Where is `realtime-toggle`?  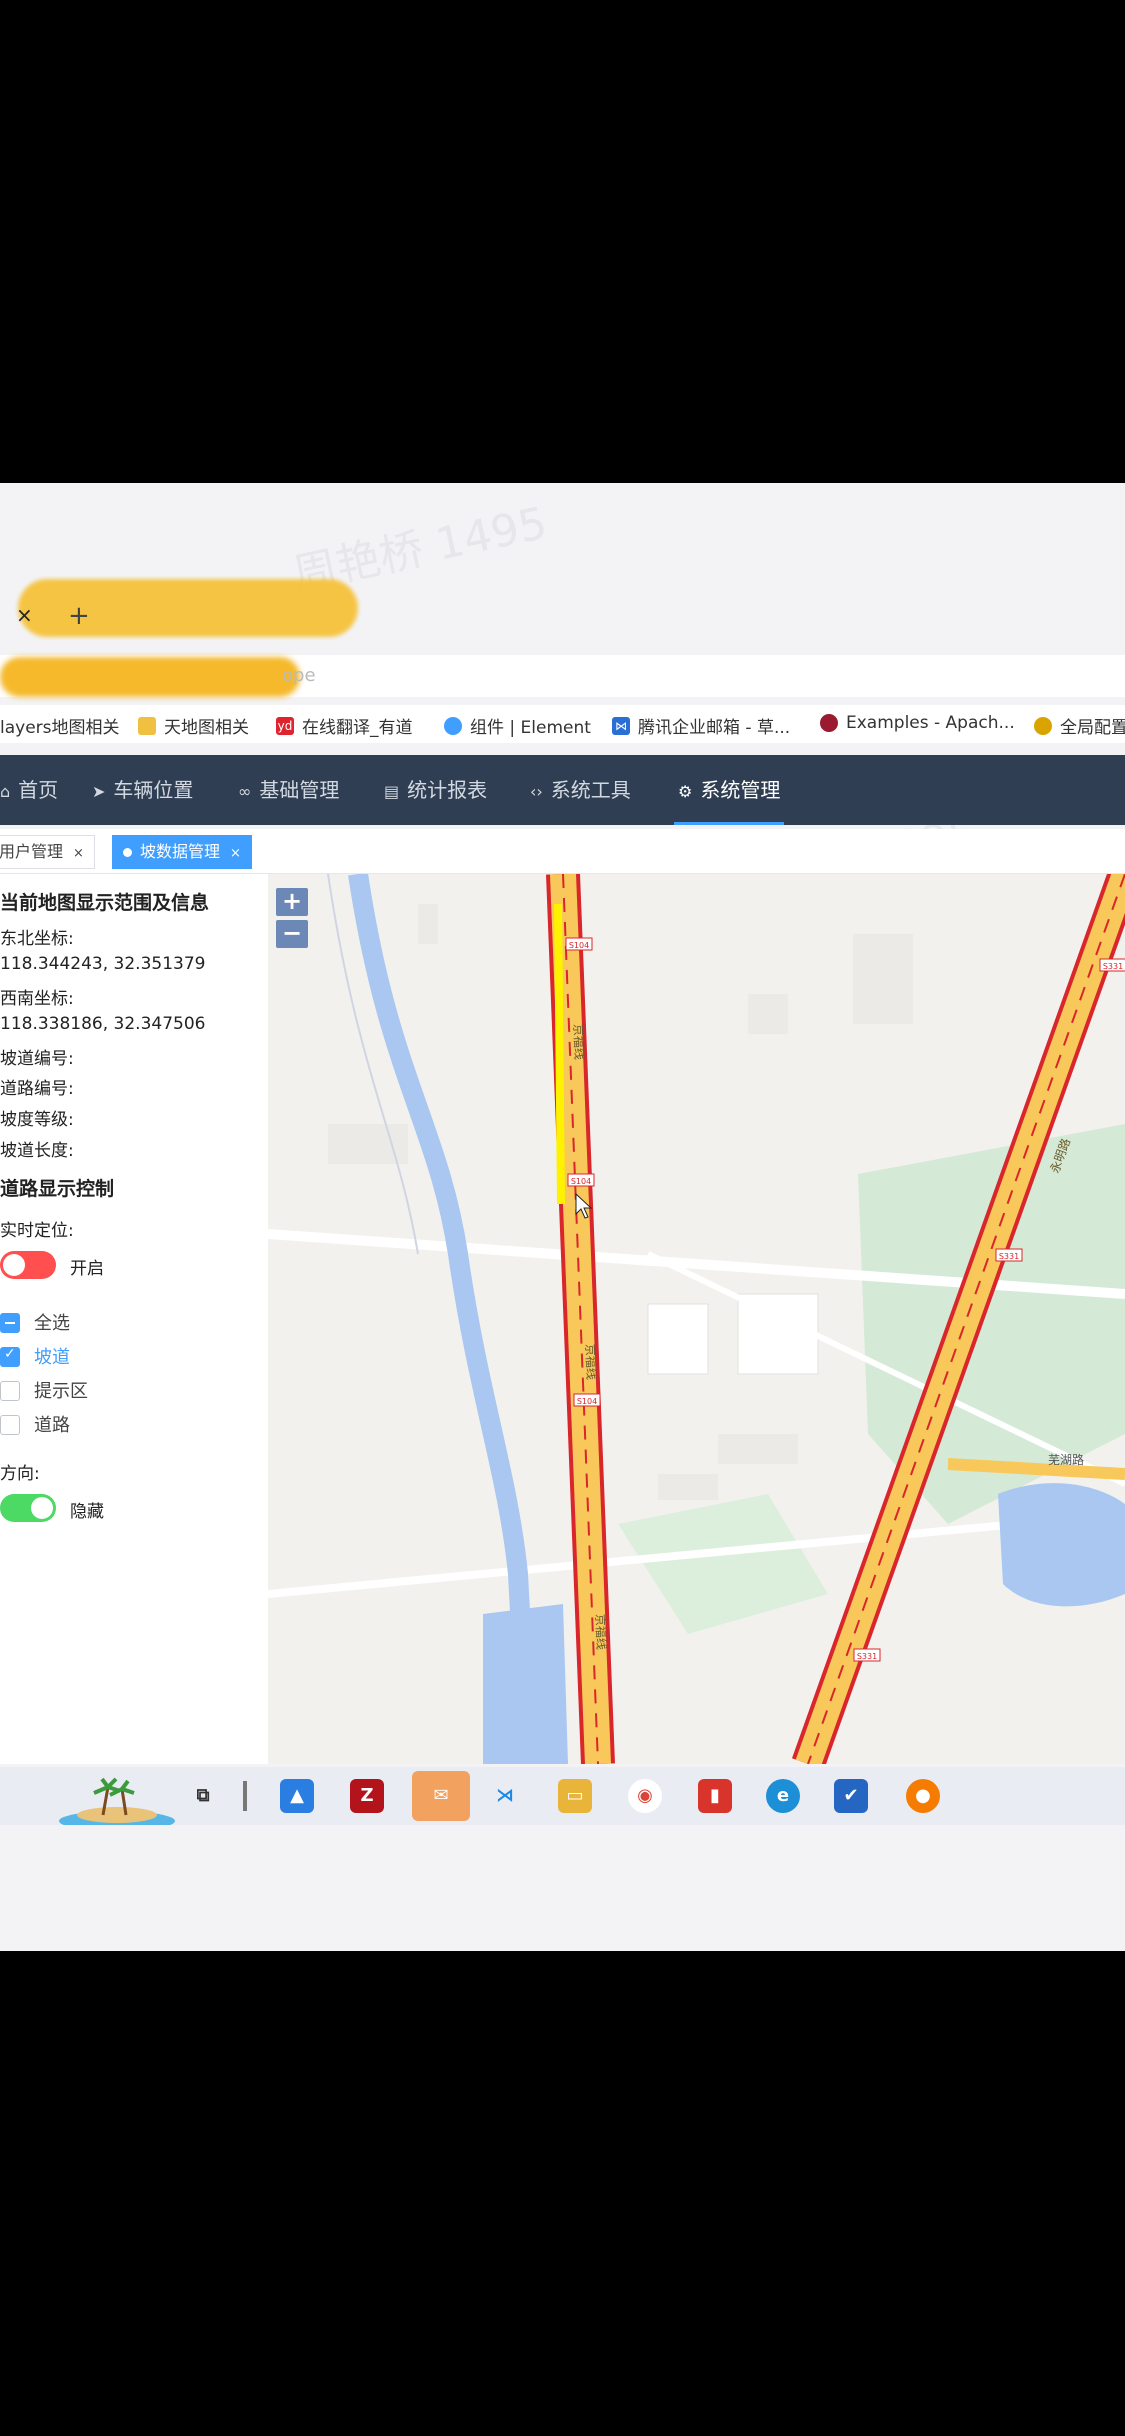 realtime-toggle is located at coordinates (28, 1265).